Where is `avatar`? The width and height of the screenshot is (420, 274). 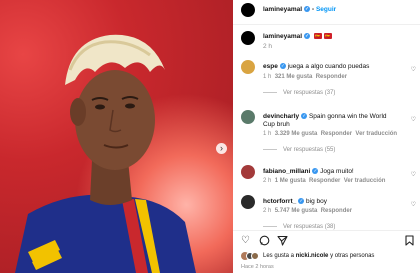
avatar is located at coordinates (248, 10).